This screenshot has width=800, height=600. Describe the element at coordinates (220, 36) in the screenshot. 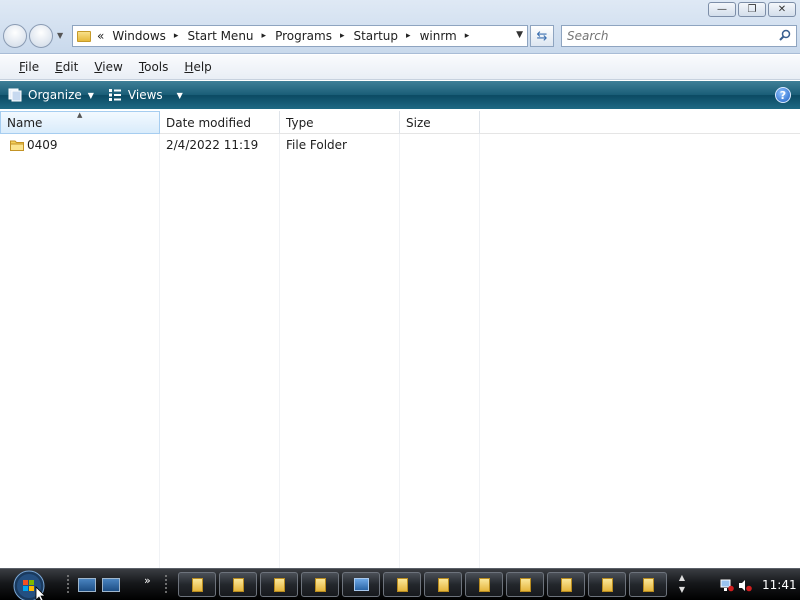

I see `breadcrumb-start-menu: Start Menu` at that location.